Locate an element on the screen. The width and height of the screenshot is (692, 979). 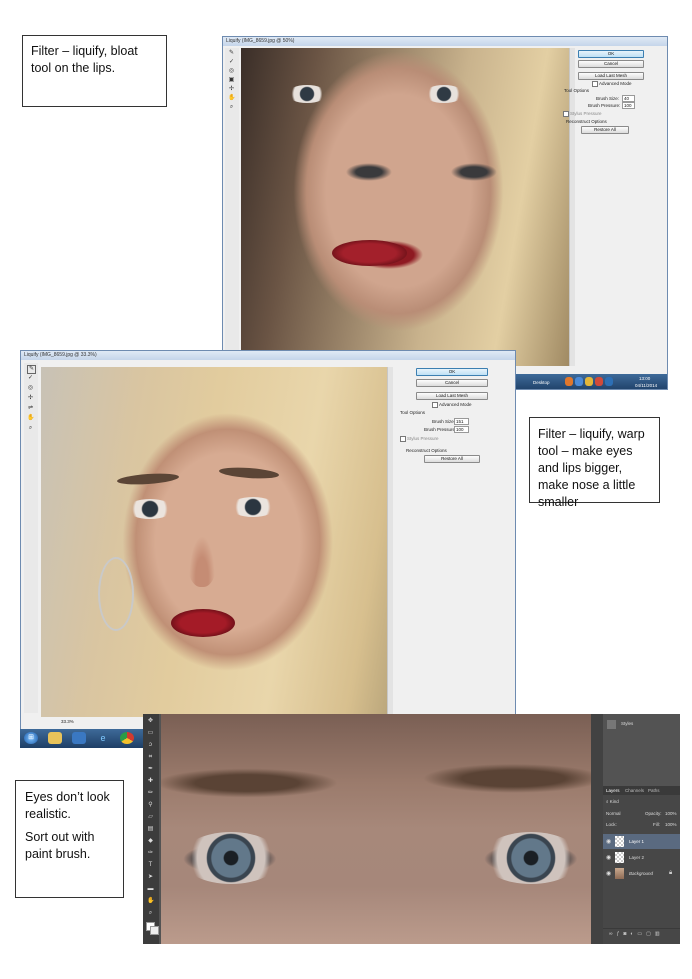
pen-tool-icon: ✑ is located at coordinates (150, 853).